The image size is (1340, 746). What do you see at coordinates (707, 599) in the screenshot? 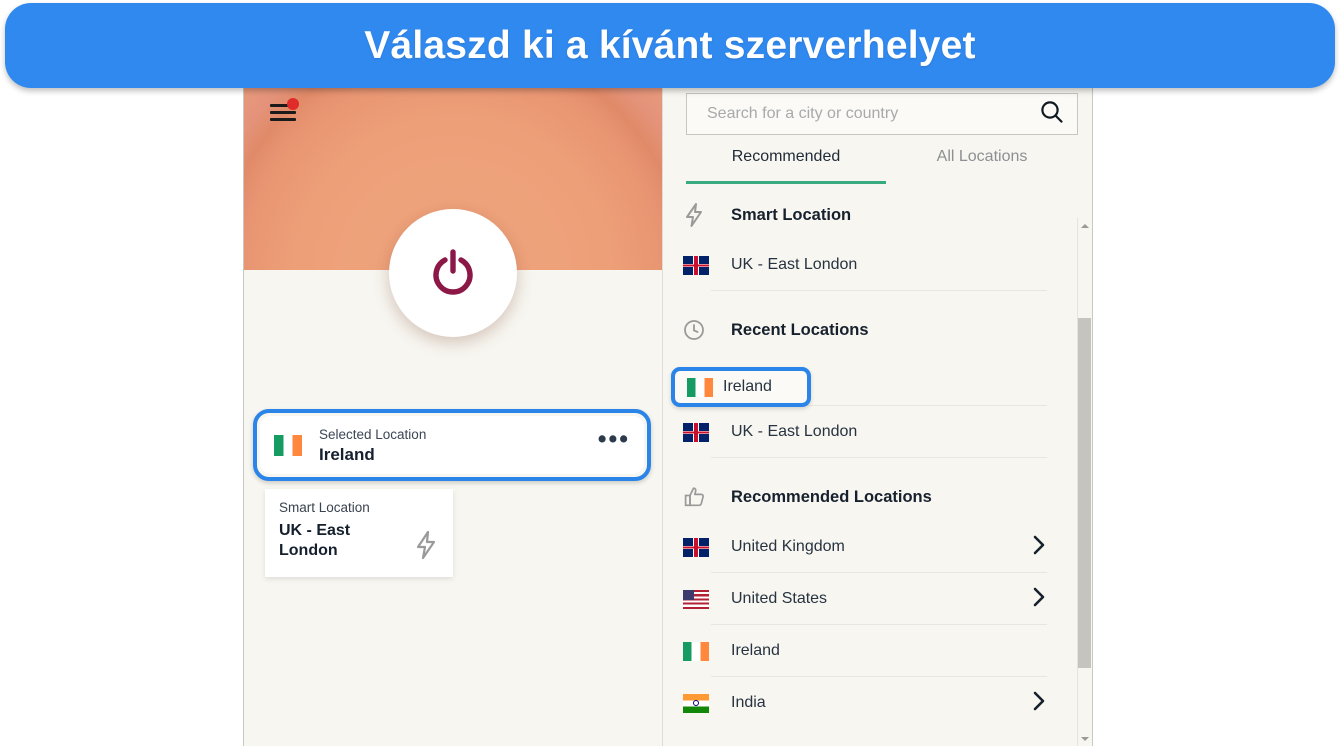
I see `us-flag-icon` at bounding box center [707, 599].